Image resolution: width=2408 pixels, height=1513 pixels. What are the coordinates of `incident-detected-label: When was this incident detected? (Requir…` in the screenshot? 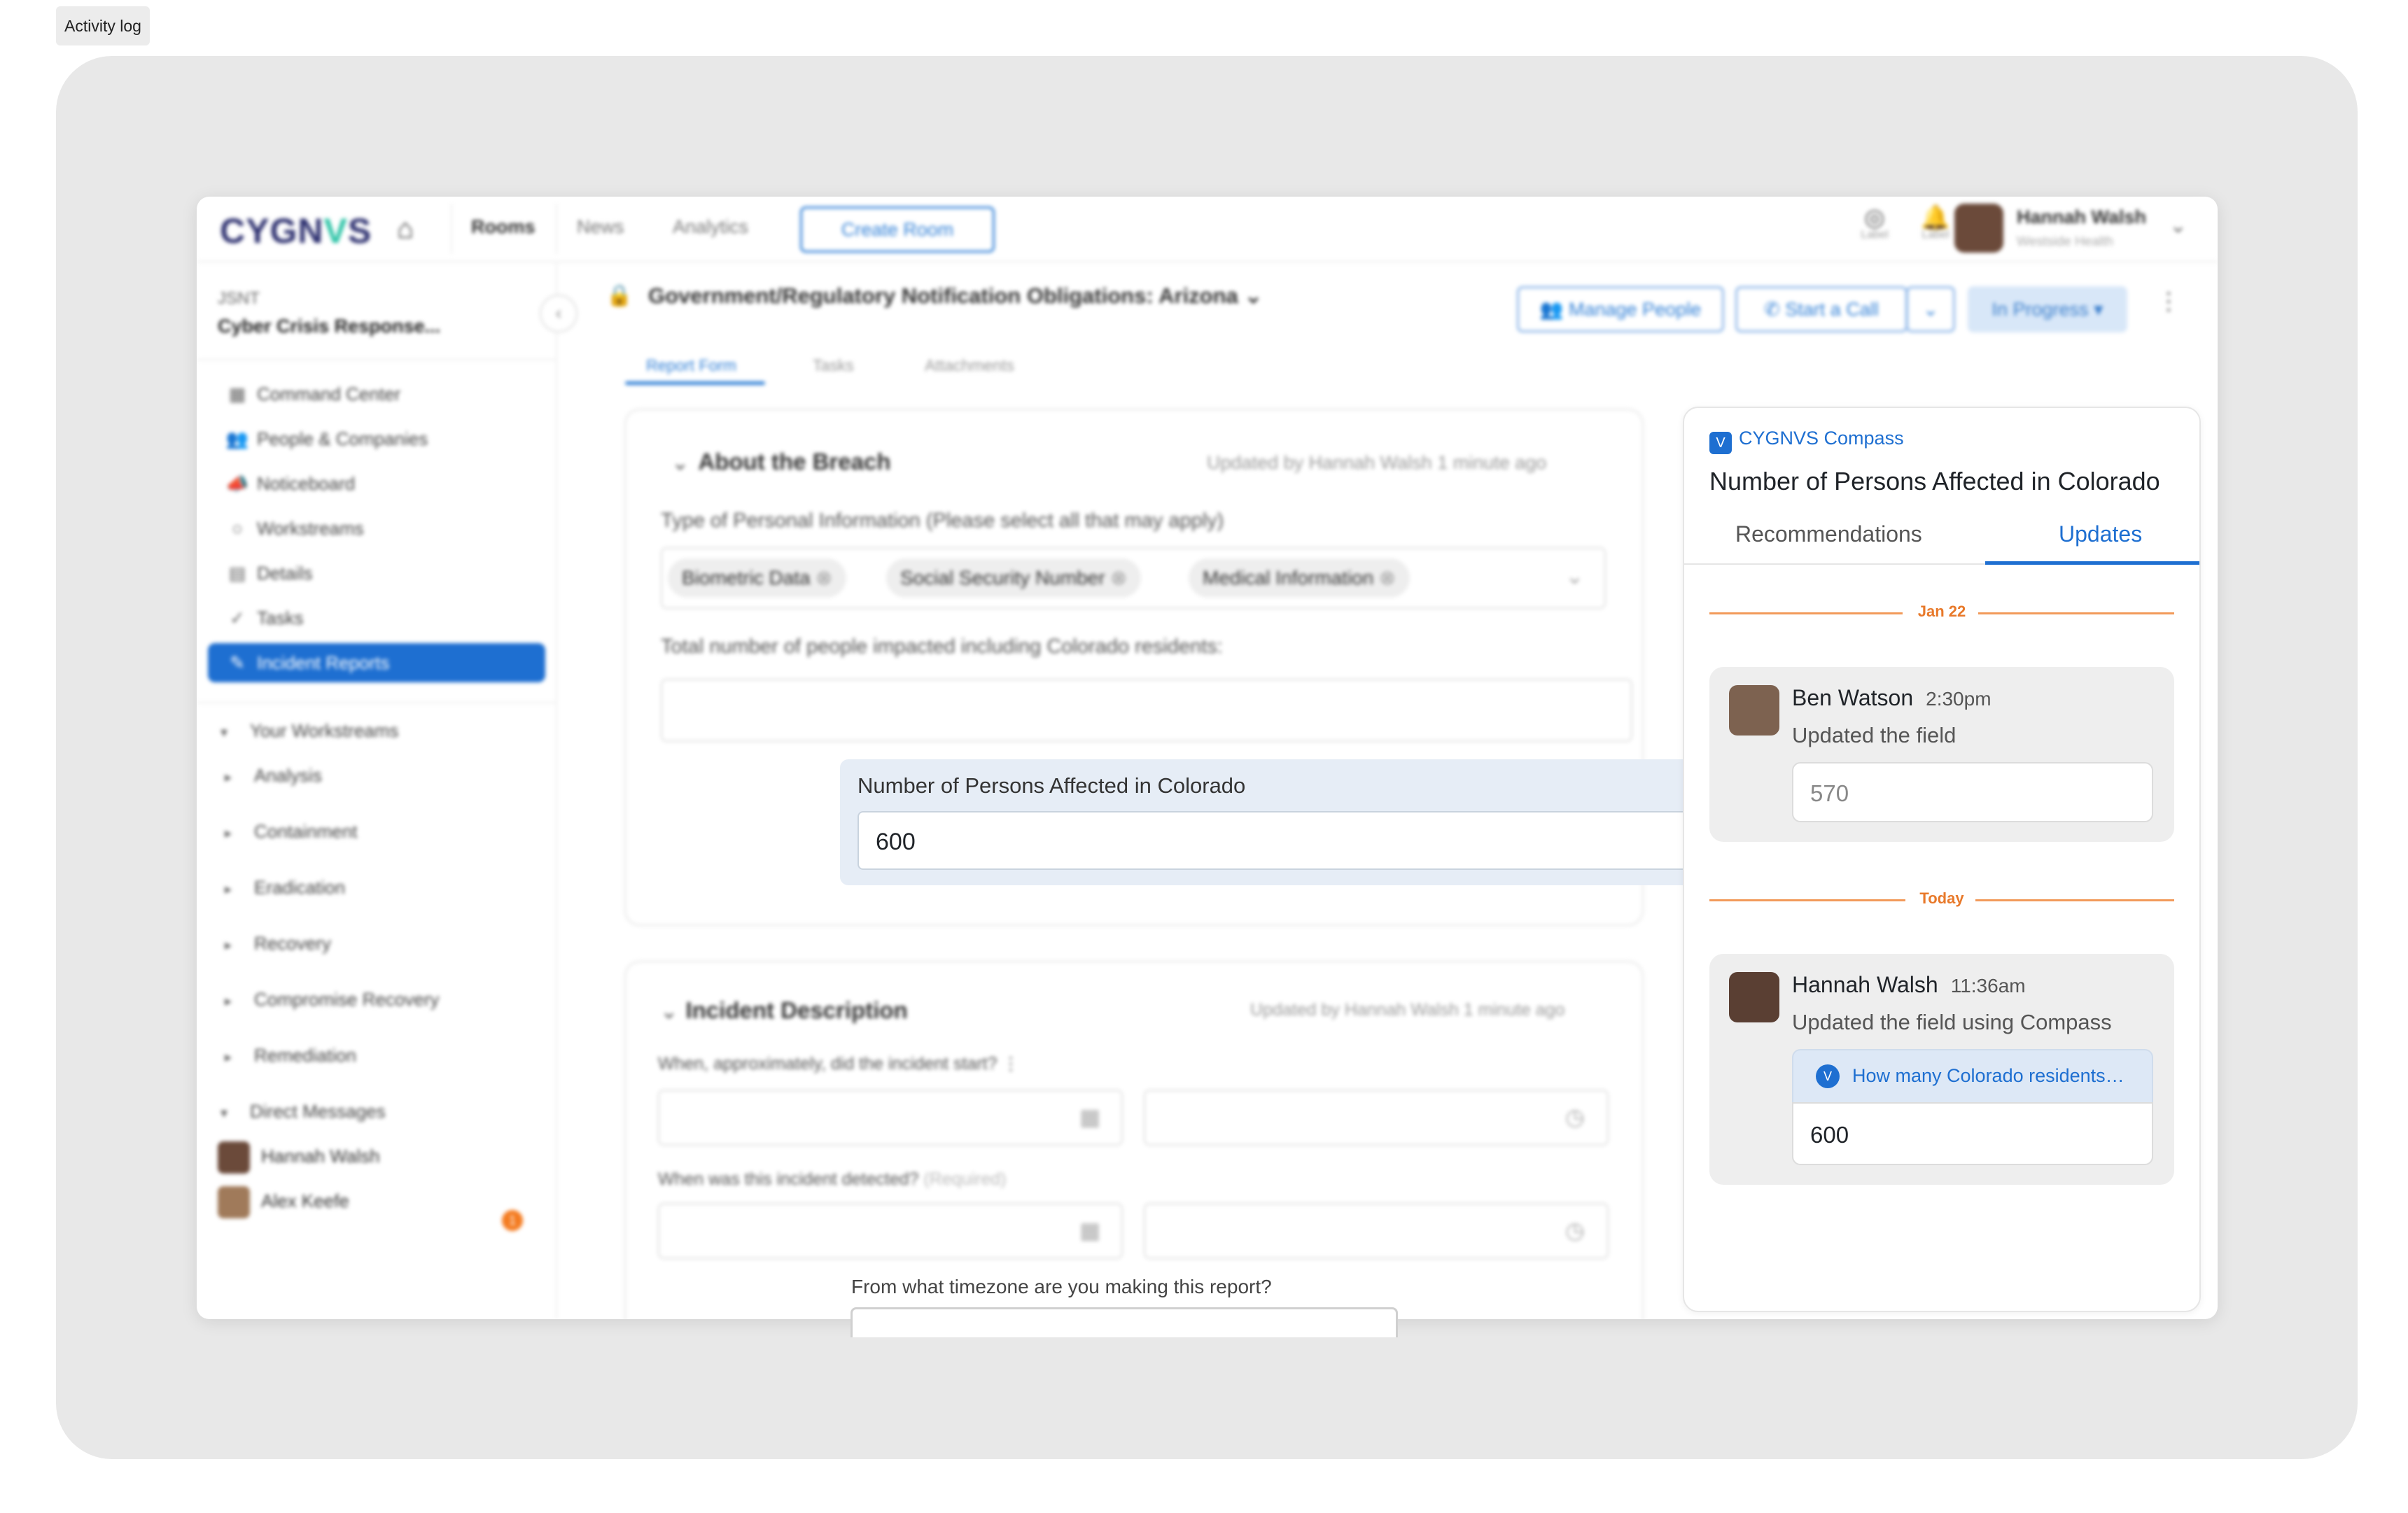 It's located at (832, 1179).